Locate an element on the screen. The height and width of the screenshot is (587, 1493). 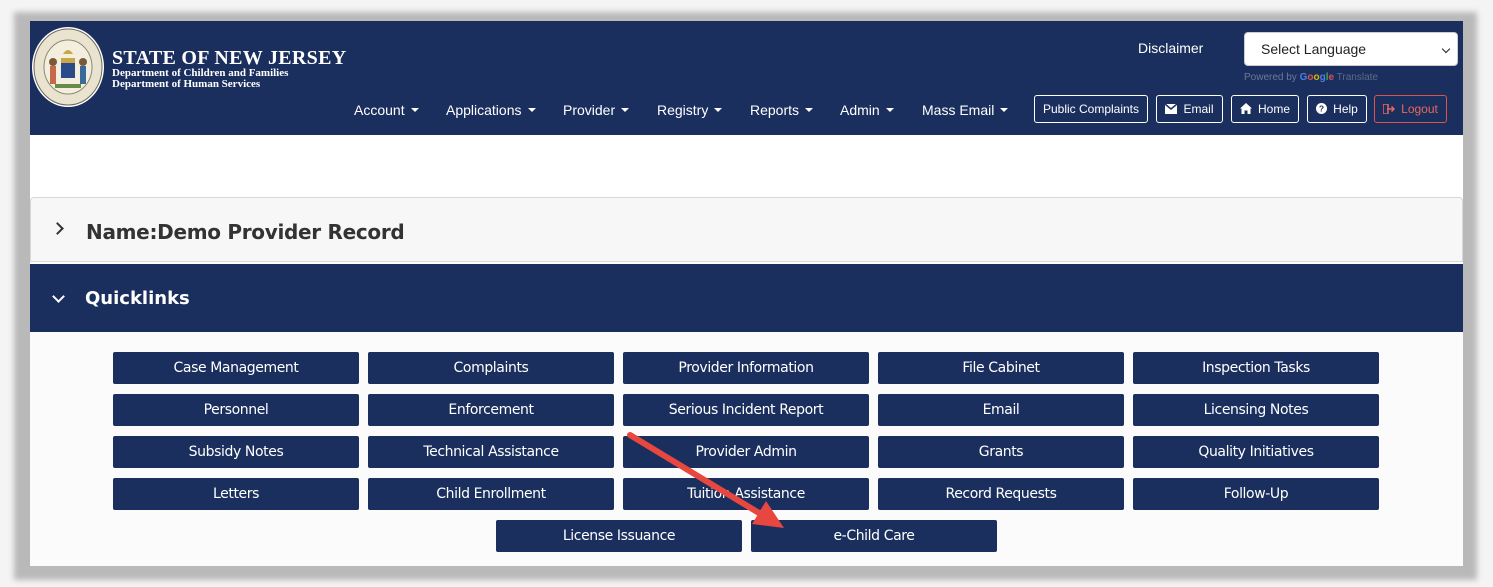
google-translate-attribution: Powered by Google Translate is located at coordinates (1311, 77).